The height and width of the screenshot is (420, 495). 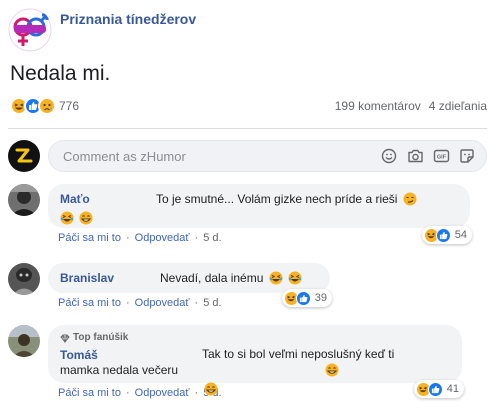 I want to click on comment-reaction-count: 41, so click(x=452, y=389).